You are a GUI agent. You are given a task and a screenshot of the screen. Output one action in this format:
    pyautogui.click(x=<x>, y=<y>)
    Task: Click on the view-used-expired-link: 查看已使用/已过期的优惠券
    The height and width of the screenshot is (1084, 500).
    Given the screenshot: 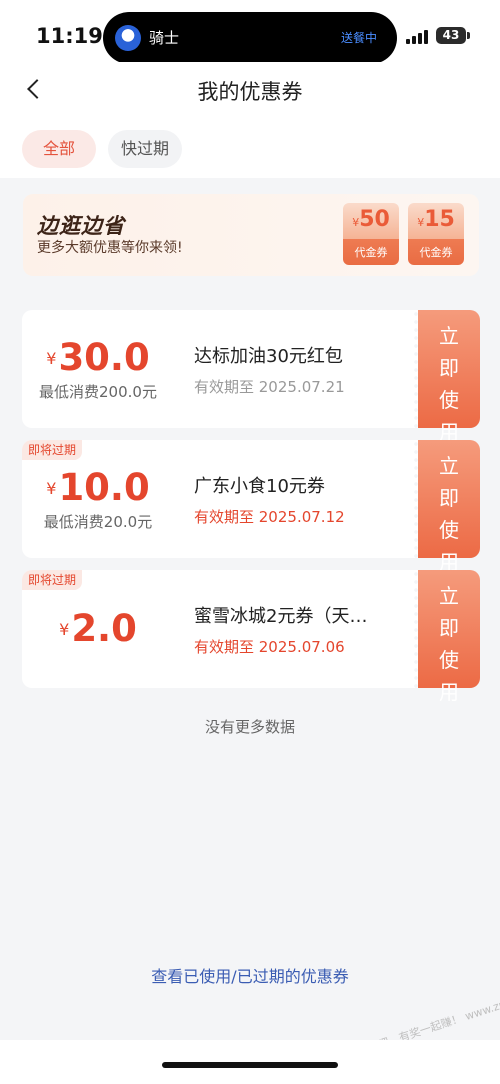 What is the action you would take?
    pyautogui.click(x=250, y=975)
    